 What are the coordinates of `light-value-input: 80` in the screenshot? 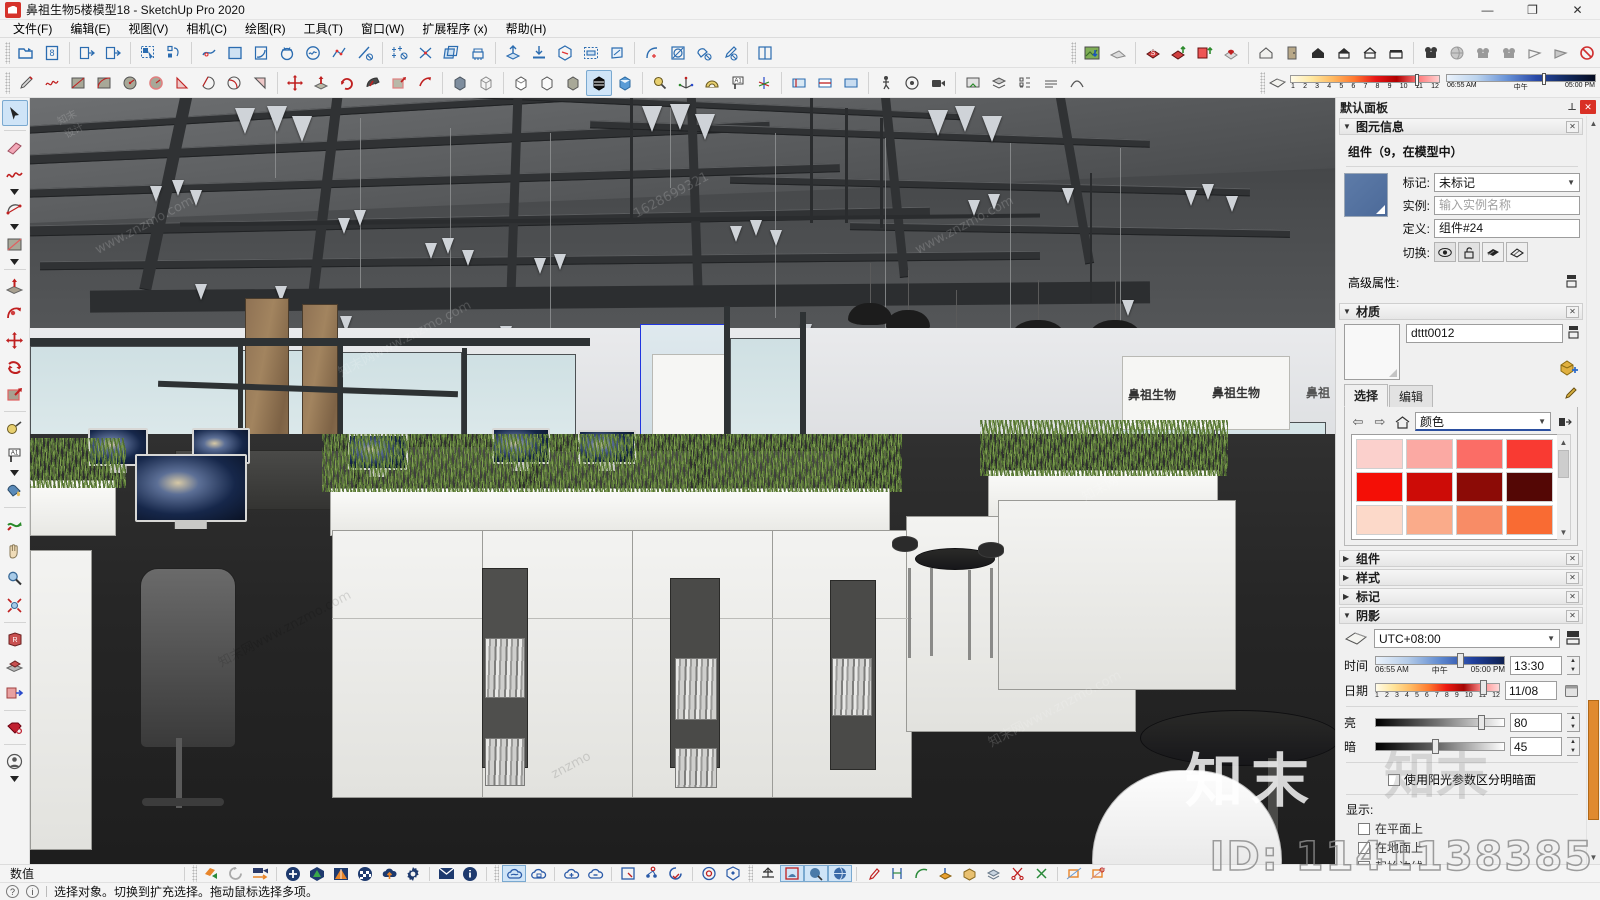 It's located at (1536, 722).